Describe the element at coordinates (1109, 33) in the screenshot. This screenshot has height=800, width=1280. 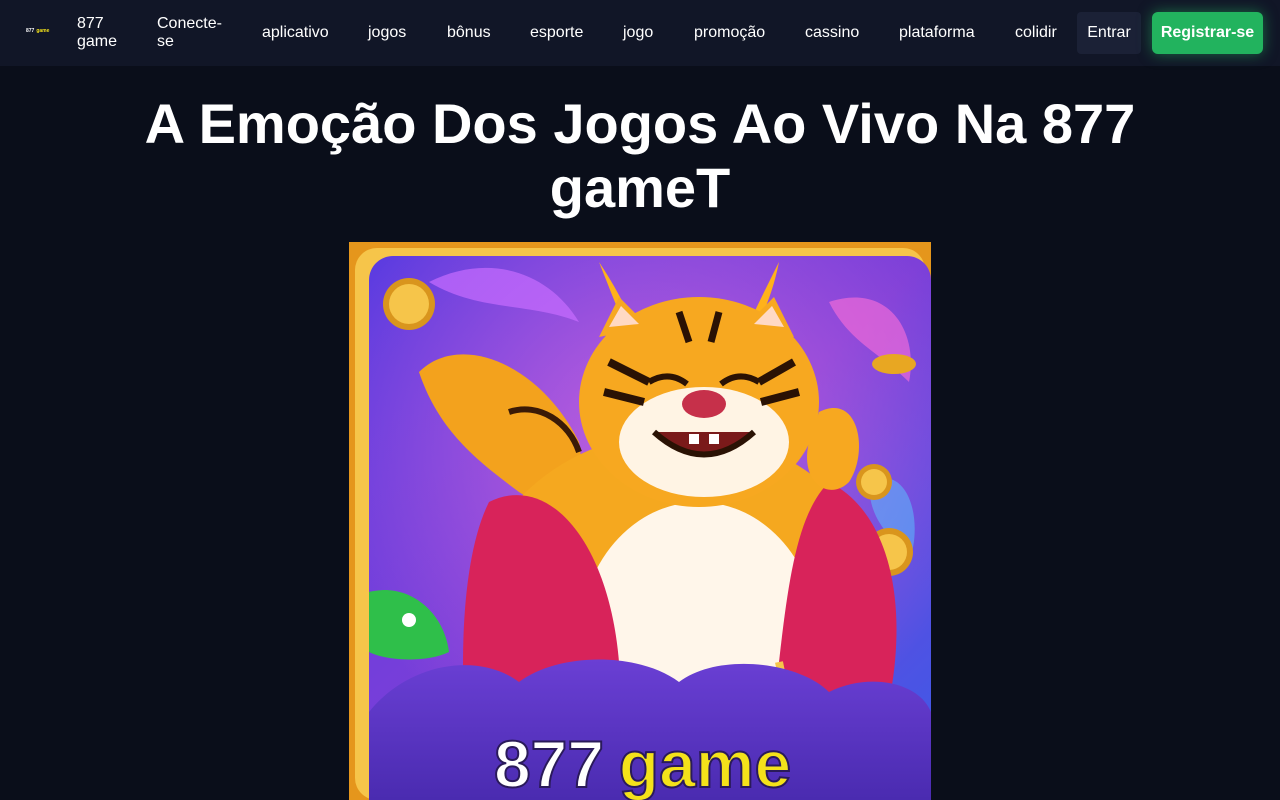
I see `login-button: Entrar` at that location.